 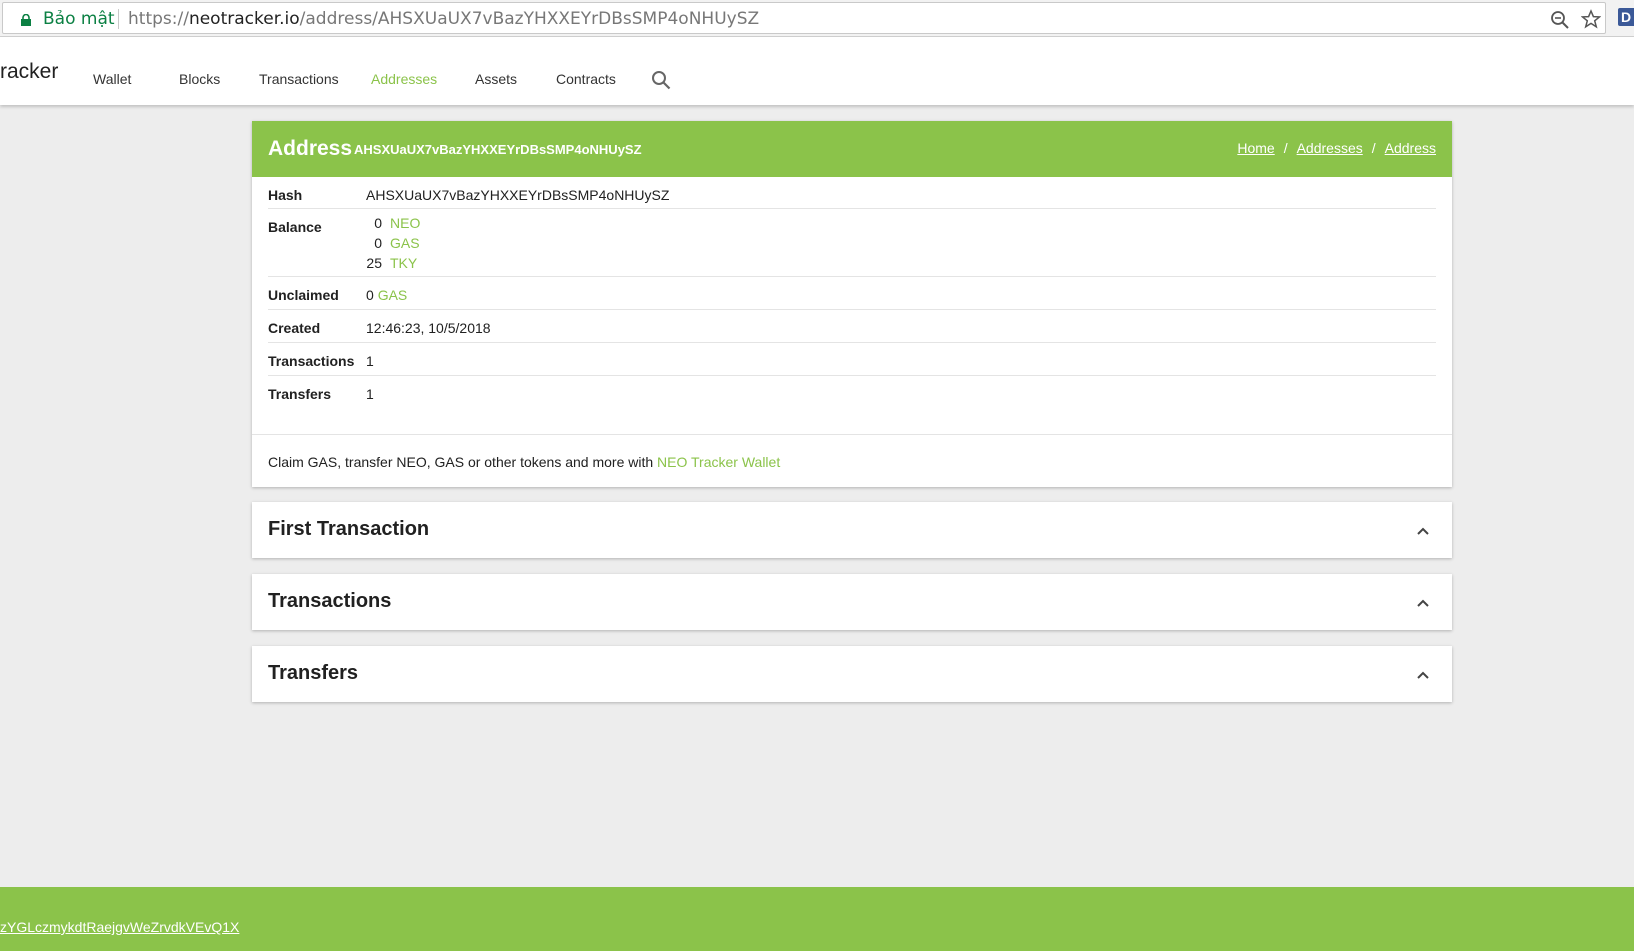 I want to click on lock-icon, so click(x=26, y=20).